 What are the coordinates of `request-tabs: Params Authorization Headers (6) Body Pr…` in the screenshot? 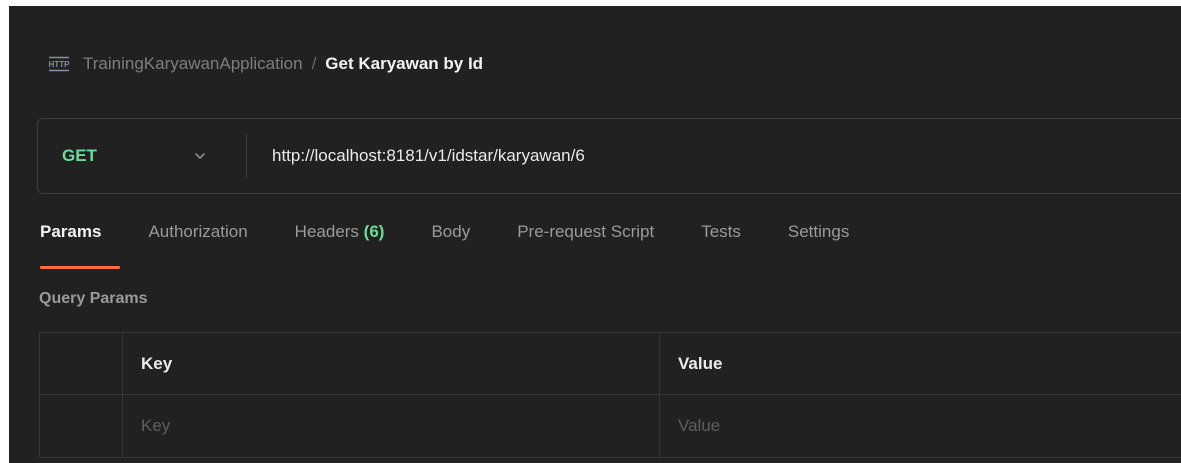 It's located at (468, 248).